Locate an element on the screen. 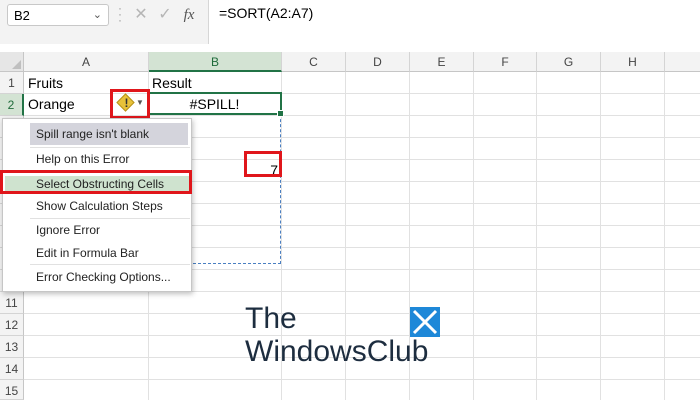 This screenshot has height=402, width=700. column-header-g: G is located at coordinates (569, 62).